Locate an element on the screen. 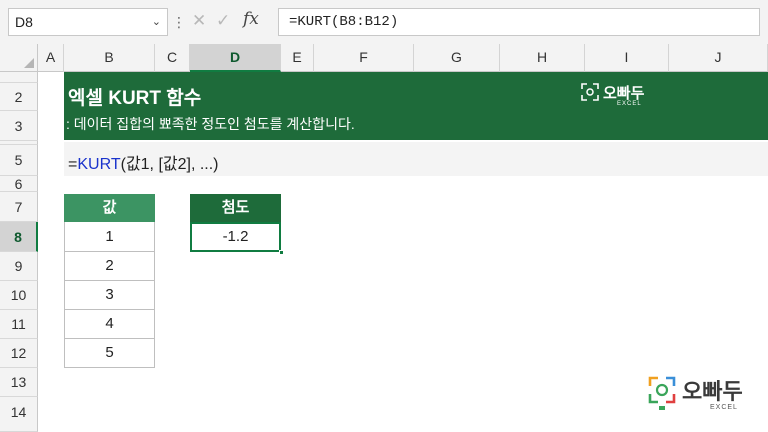 The height and width of the screenshot is (432, 768). watermark-logo-name: 오빠두 is located at coordinates (712, 391).